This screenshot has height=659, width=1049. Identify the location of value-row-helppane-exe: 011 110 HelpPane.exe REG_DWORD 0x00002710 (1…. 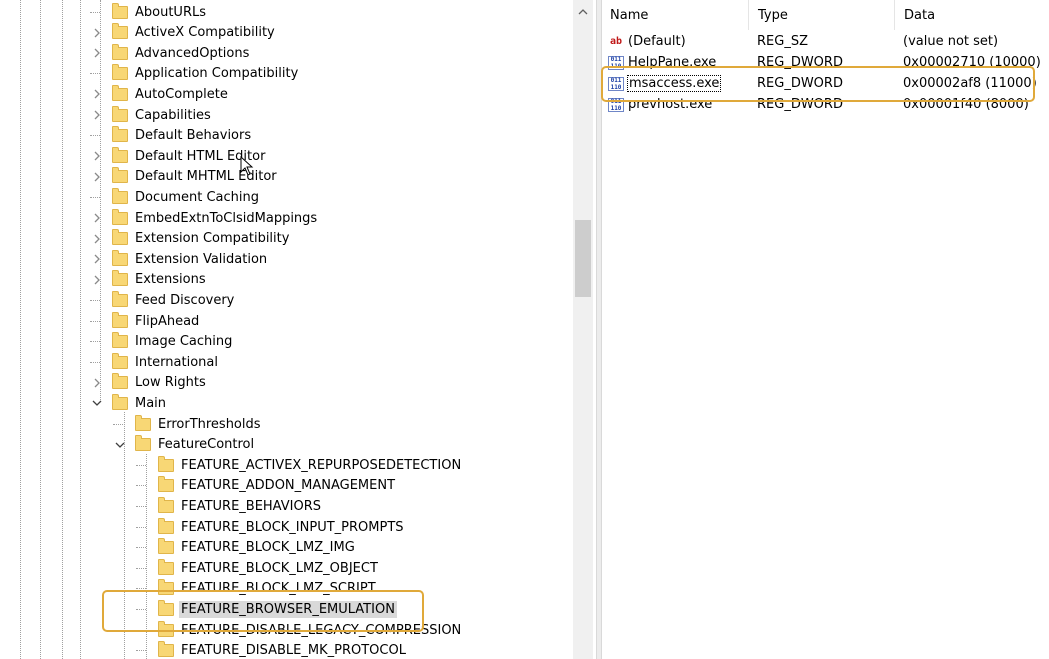
(825, 62).